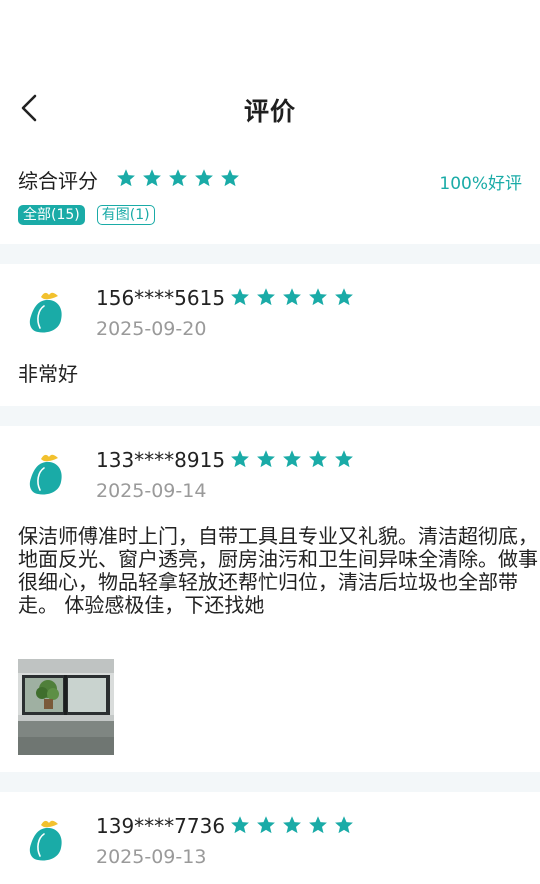  I want to click on reviewer-name: 133****8915, so click(161, 460).